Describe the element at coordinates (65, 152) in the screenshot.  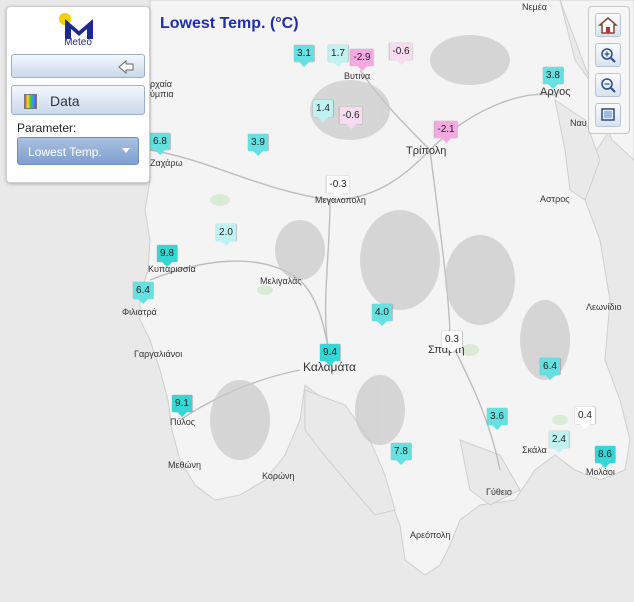
I see `parameter-select-value: Lowest Temp.` at that location.